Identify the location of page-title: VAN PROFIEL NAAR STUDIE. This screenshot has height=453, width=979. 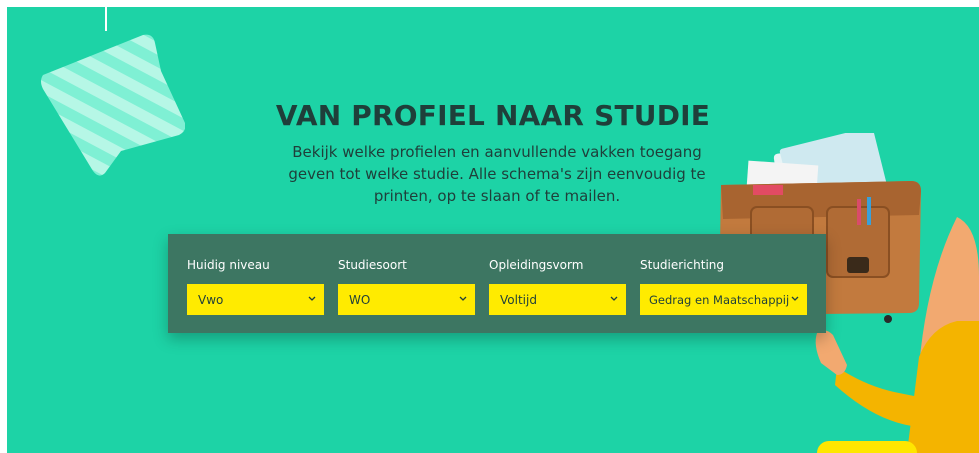
(493, 115).